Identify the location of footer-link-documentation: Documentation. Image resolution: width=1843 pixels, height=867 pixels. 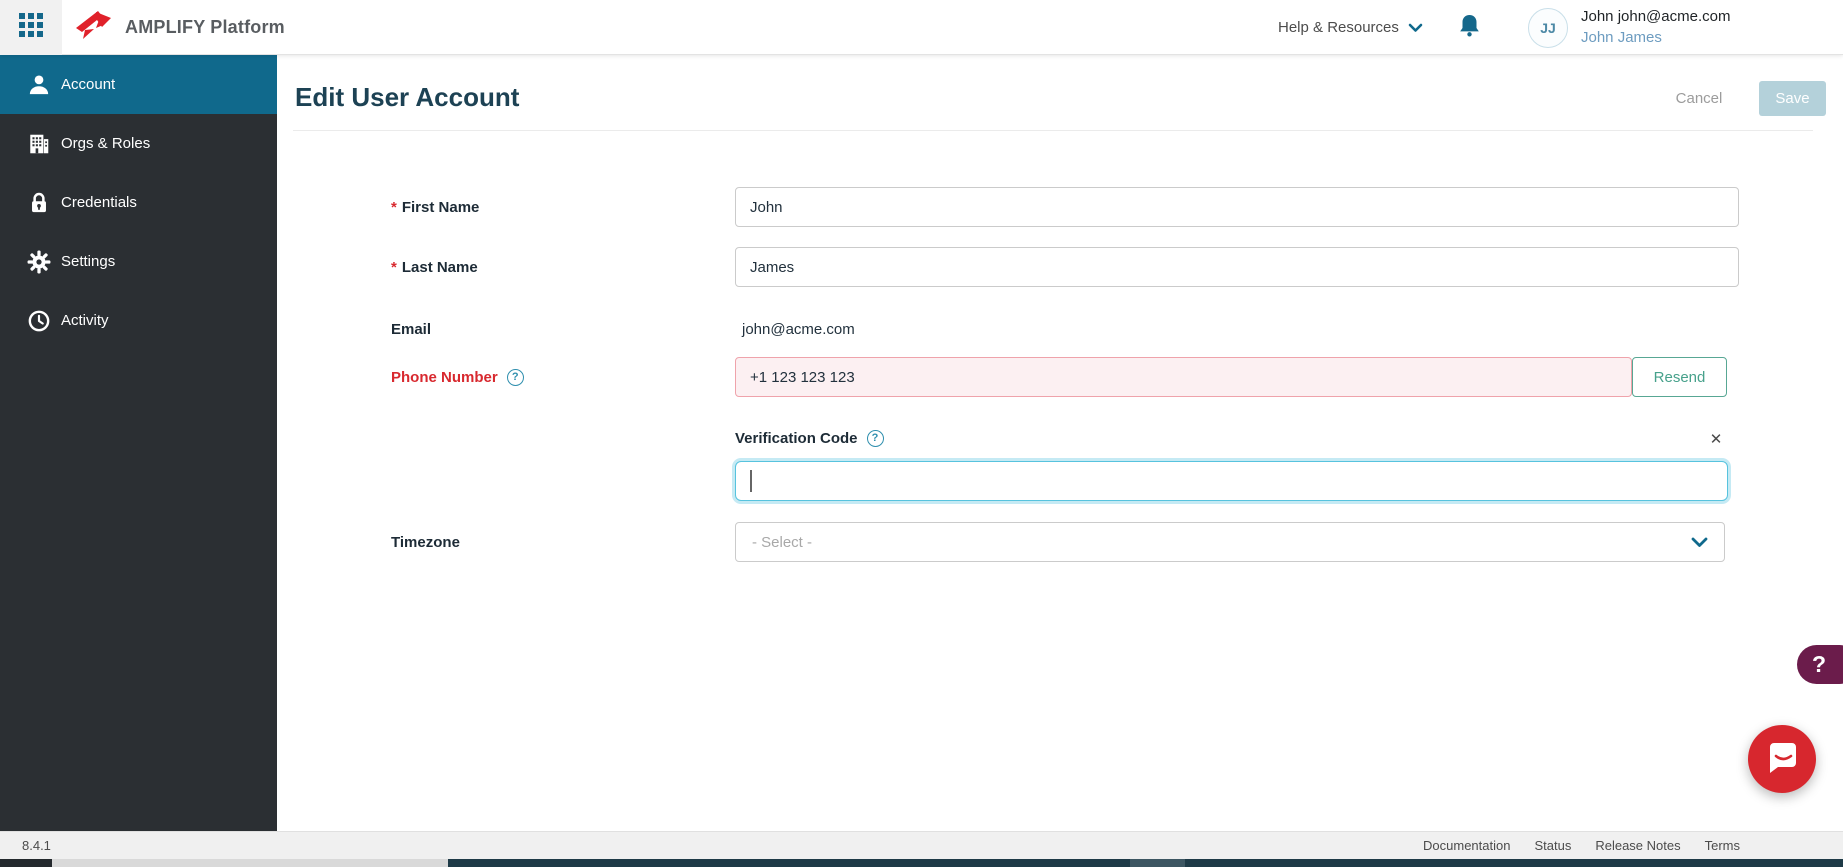
(1466, 845).